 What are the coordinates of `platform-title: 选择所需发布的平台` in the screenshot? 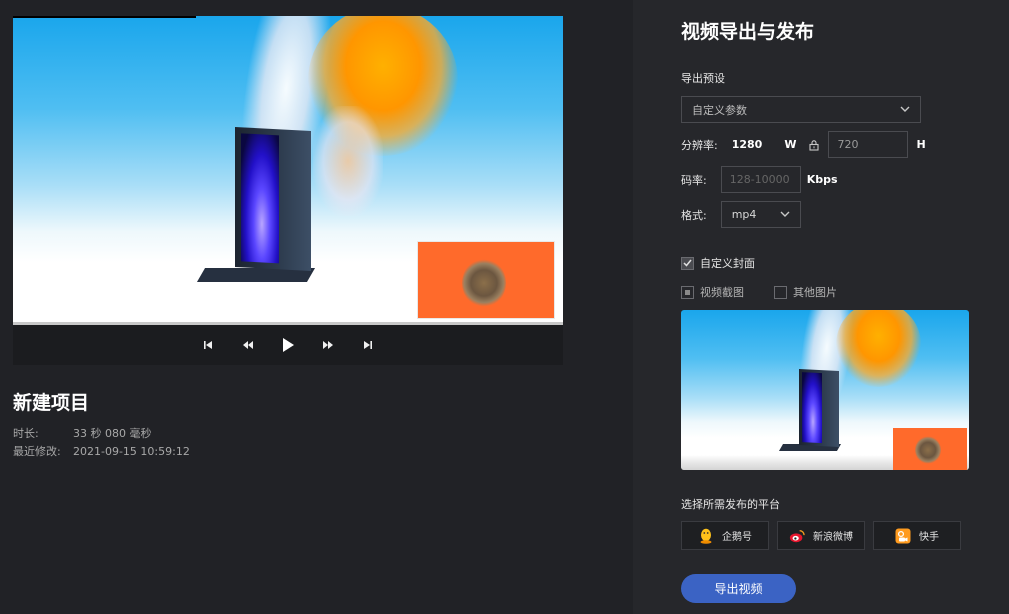 It's located at (730, 504).